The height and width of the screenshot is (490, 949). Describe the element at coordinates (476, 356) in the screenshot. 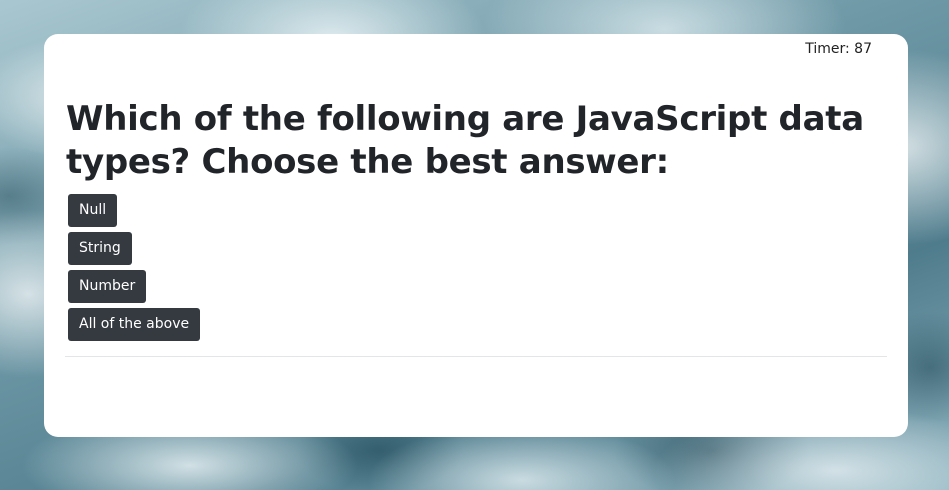

I see `divider` at that location.